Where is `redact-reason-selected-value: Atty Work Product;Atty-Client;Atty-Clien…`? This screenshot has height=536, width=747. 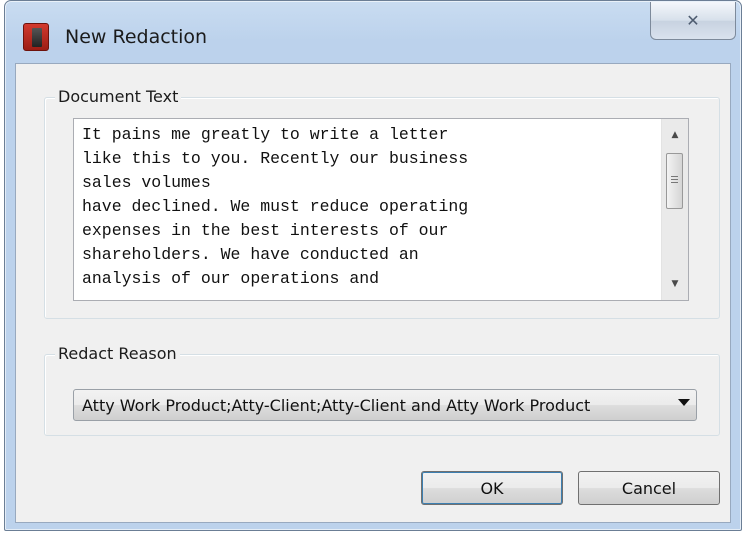
redact-reason-selected-value: Atty Work Product;Atty-Client;Atty-Clien… is located at coordinates (336, 405).